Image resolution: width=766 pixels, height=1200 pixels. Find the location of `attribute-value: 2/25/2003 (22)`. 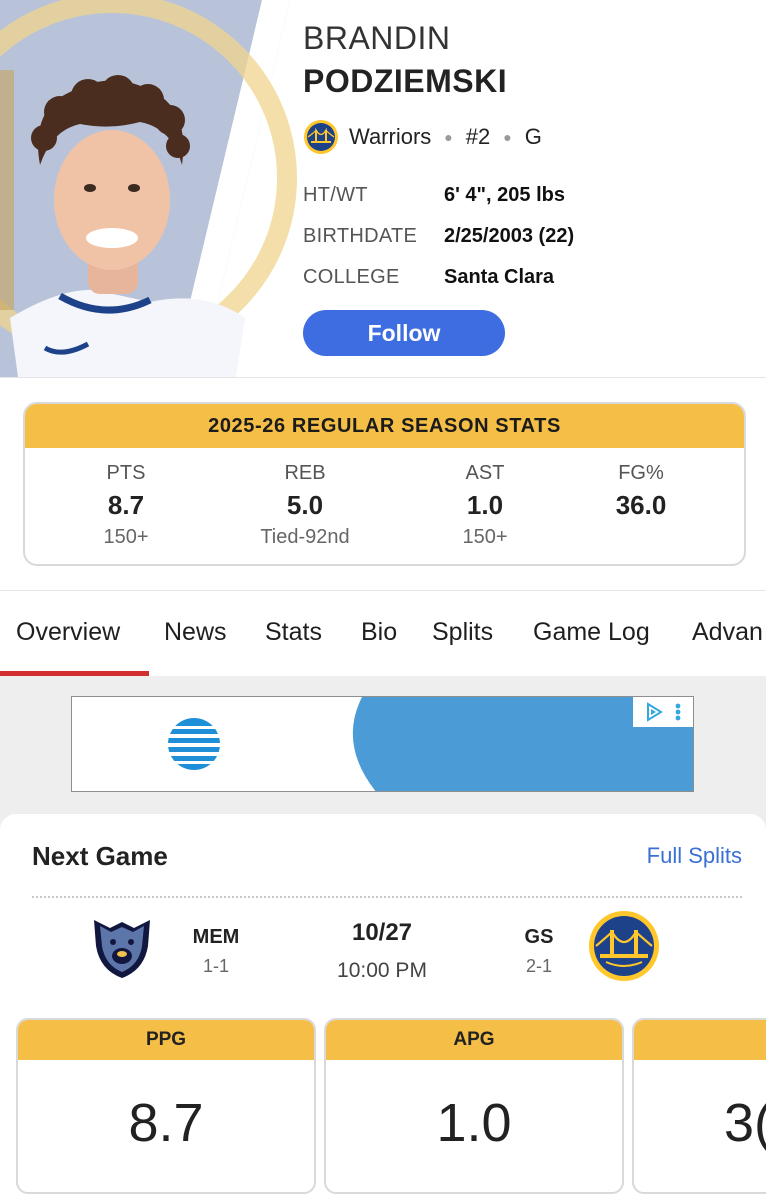

attribute-value: 2/25/2003 (22) is located at coordinates (509, 236).